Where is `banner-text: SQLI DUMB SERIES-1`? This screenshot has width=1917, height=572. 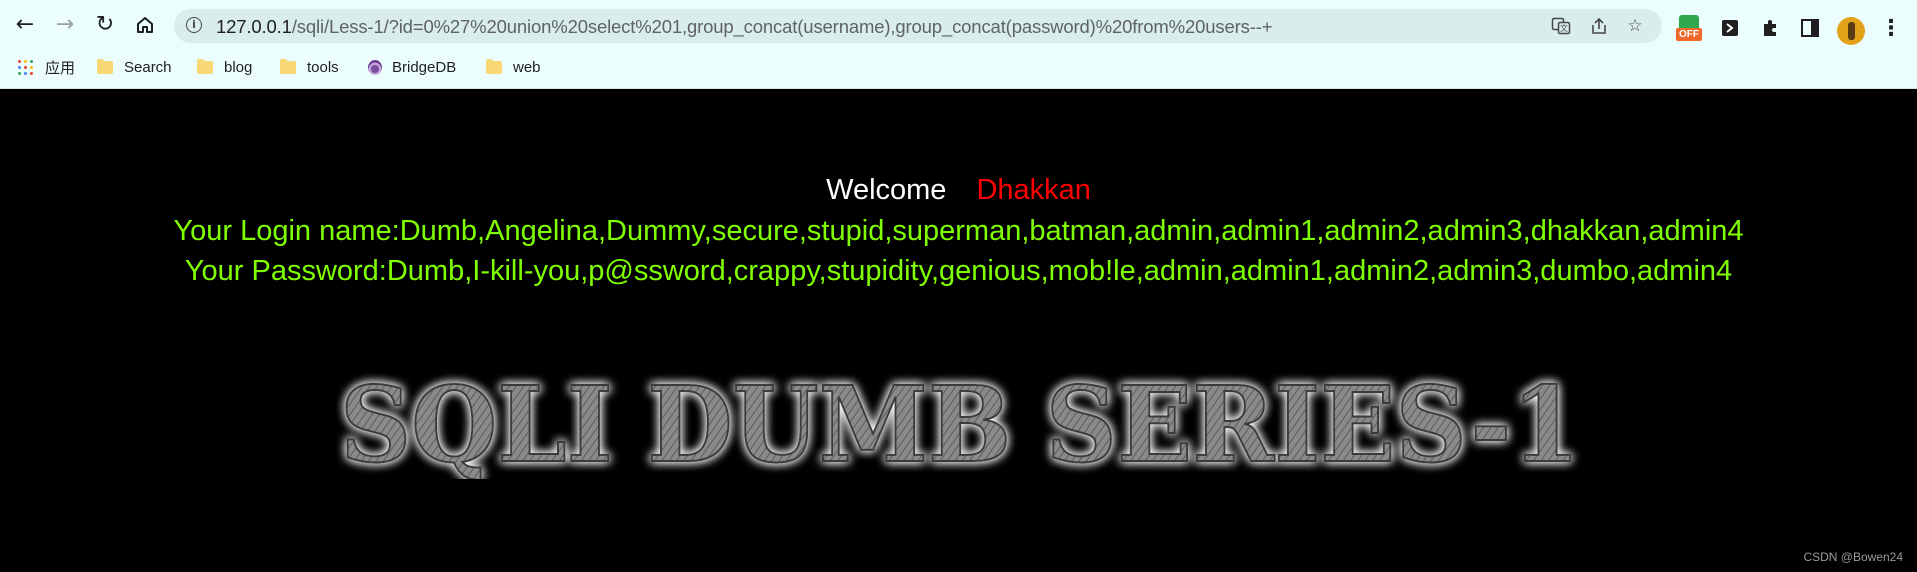
banner-text: SQLI DUMB SERIES-1 is located at coordinates (960, 424).